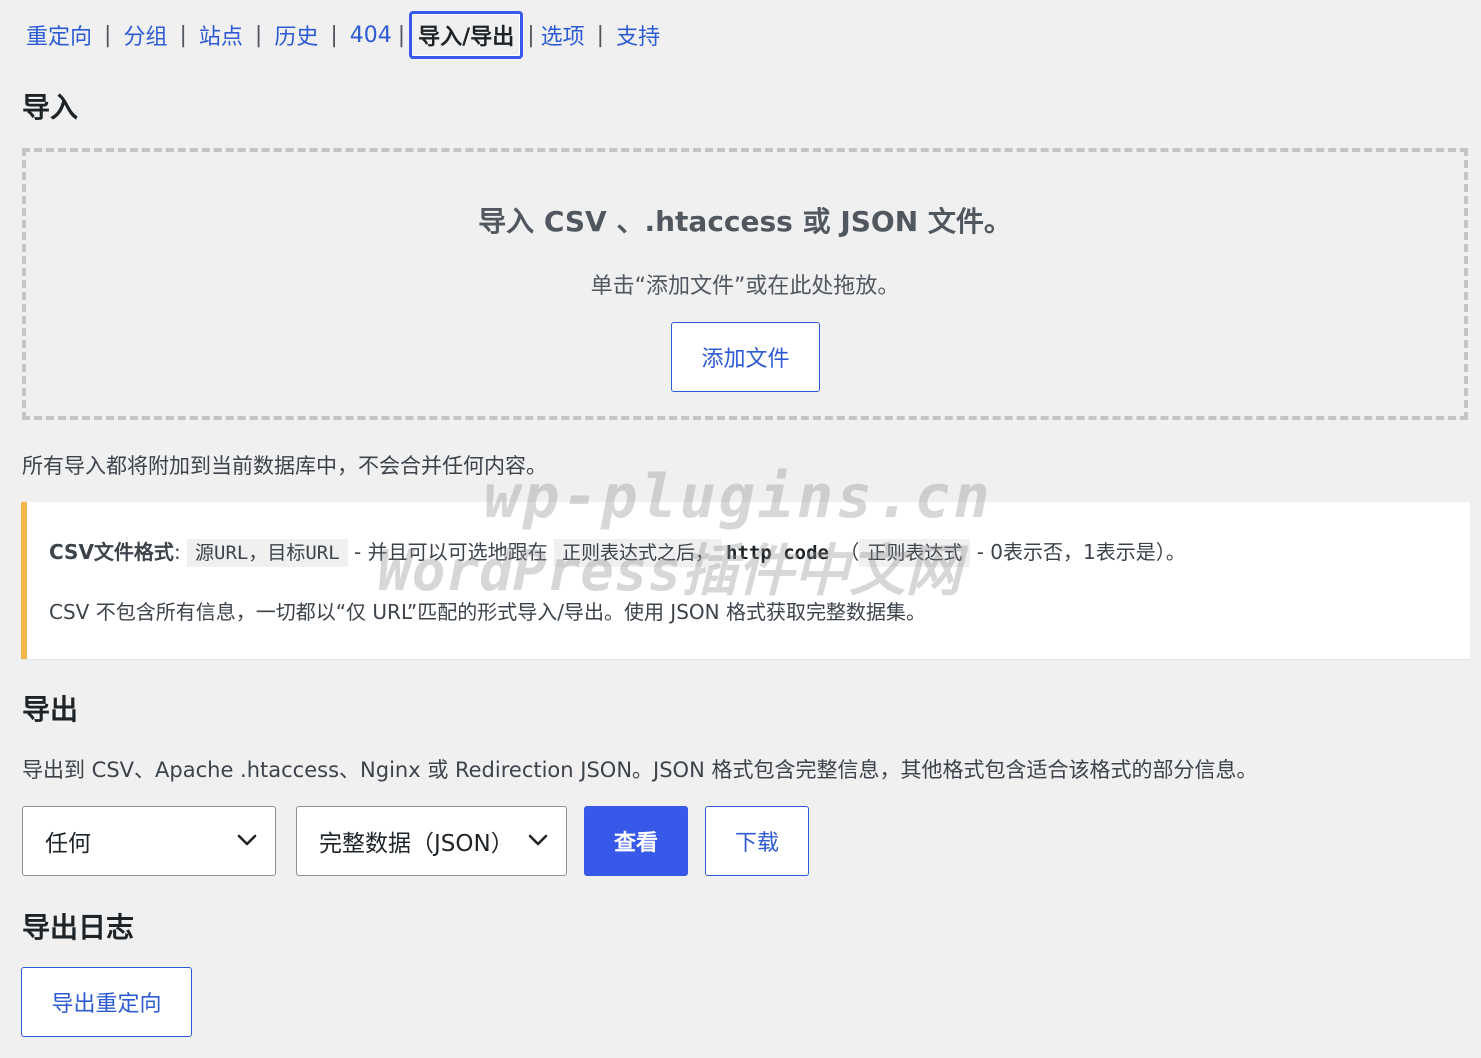  What do you see at coordinates (563, 35) in the screenshot?
I see `nav-options: 选项` at bounding box center [563, 35].